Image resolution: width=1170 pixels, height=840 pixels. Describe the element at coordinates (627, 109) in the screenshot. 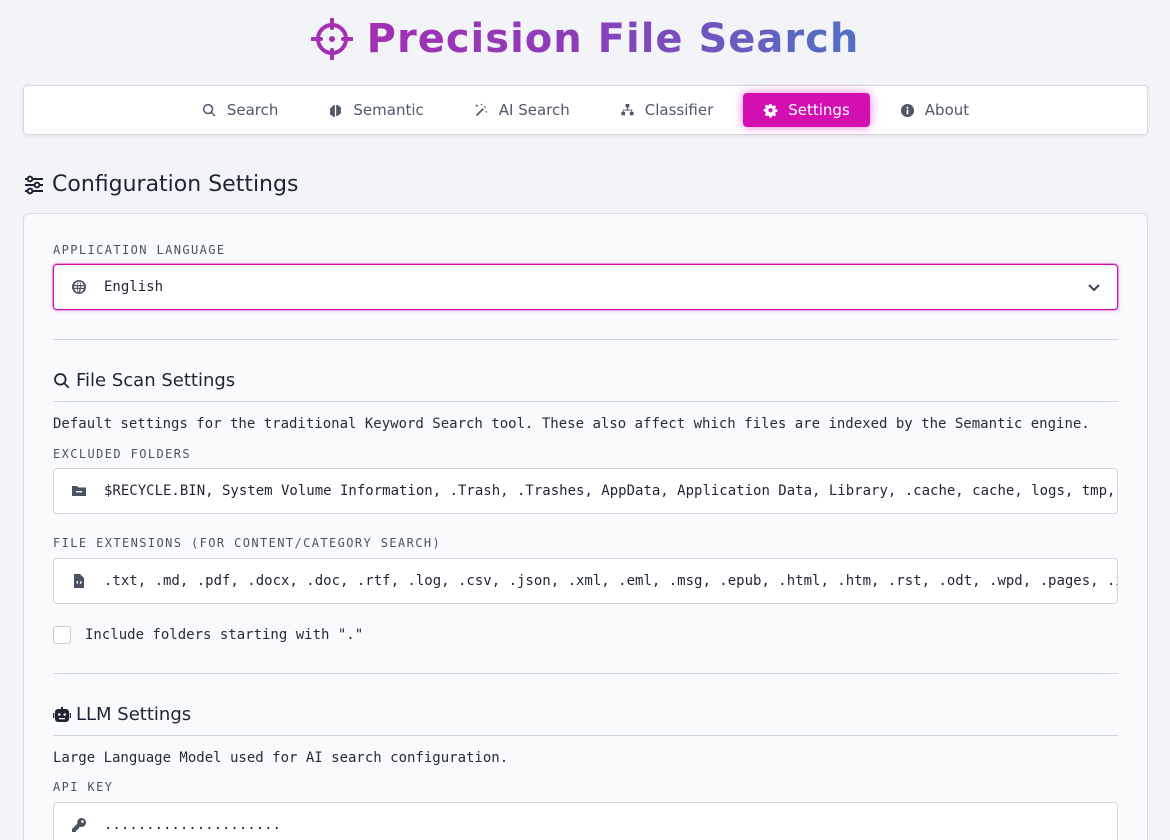

I see `sitemap-icon` at that location.